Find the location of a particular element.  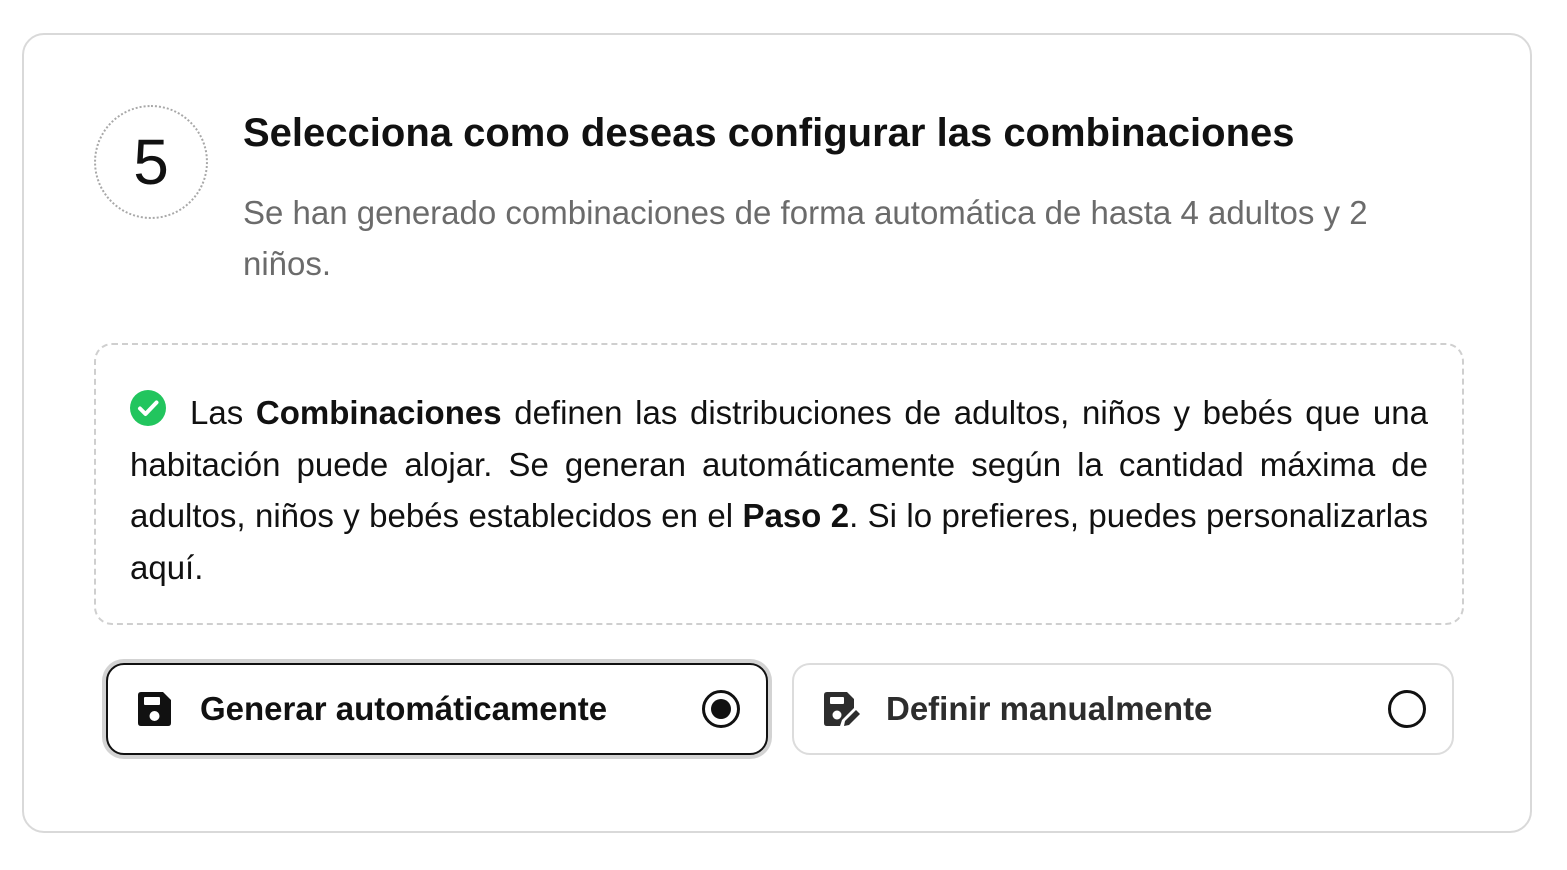

info-bold-paso: Paso 2 is located at coordinates (796, 515).